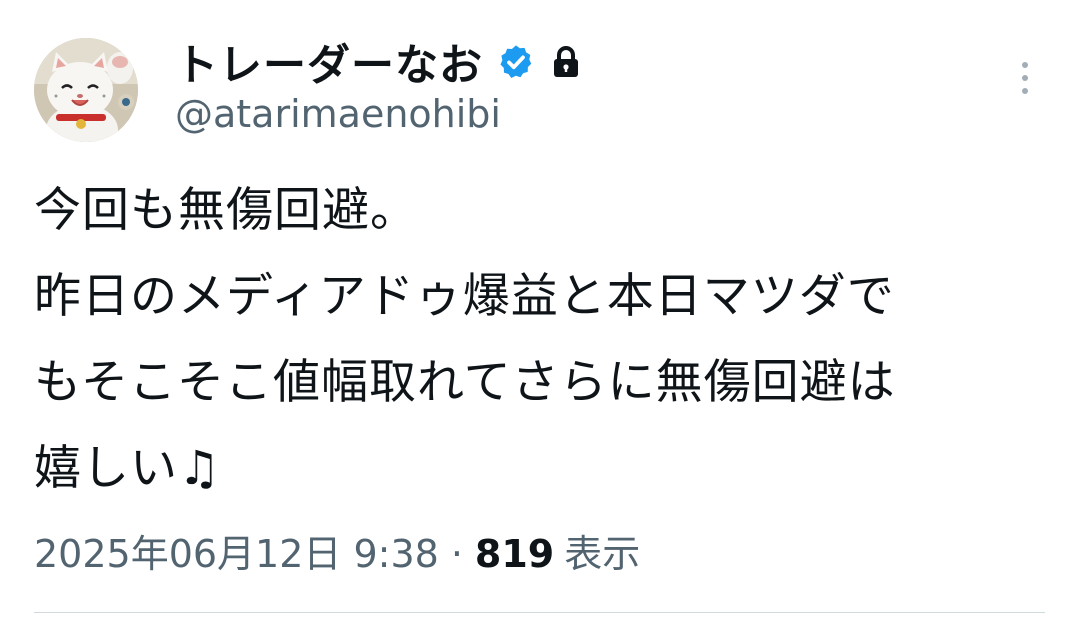 Image resolution: width=1079 pixels, height=622 pixels. Describe the element at coordinates (602, 554) in the screenshot. I see `views-label: 表示` at that location.